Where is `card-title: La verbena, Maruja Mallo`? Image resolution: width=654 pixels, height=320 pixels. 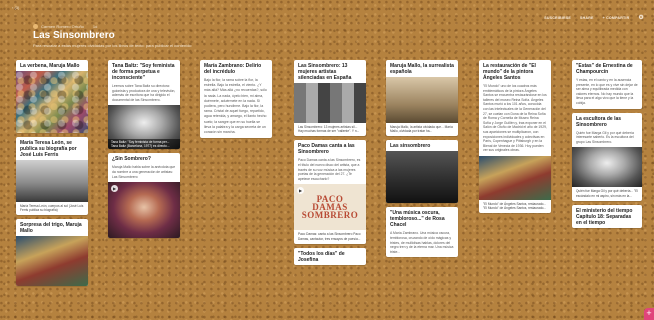
card-title: La verbena, Maruja Mallo is located at coordinates (50, 66).